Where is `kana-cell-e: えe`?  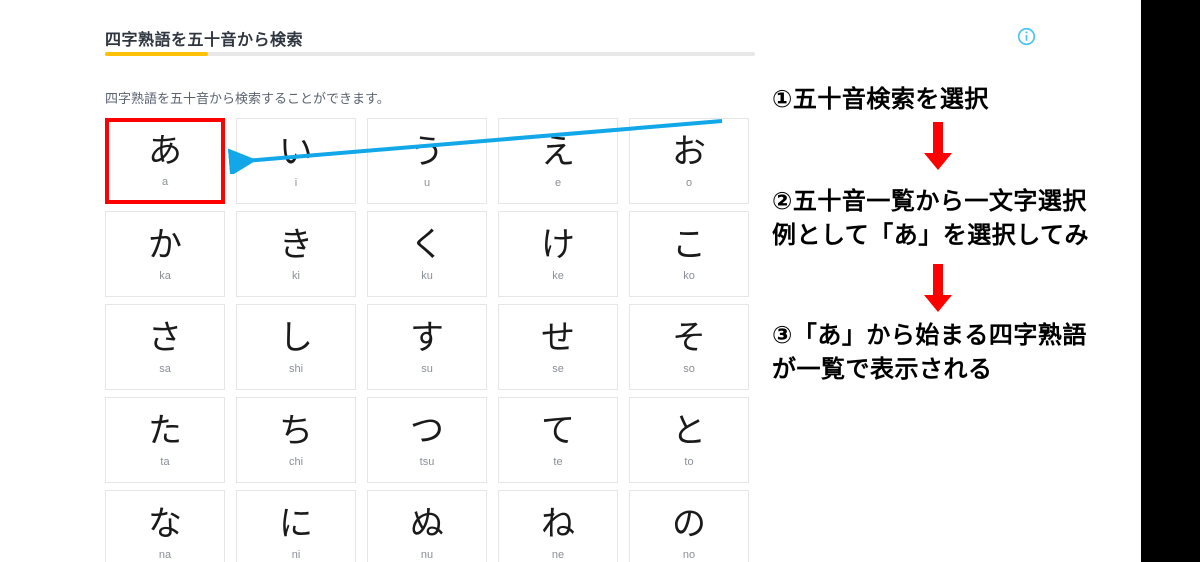
kana-cell-e: えe is located at coordinates (558, 161).